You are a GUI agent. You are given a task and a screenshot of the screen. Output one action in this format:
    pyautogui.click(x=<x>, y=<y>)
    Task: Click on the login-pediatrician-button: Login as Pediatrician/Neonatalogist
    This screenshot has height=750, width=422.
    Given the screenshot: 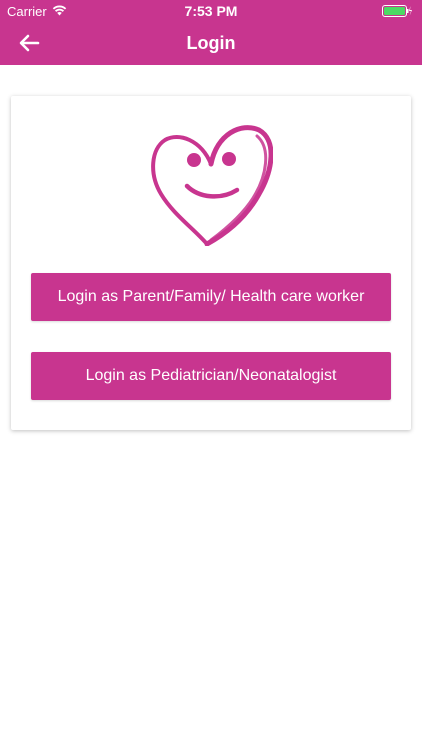 What is the action you would take?
    pyautogui.click(x=211, y=376)
    